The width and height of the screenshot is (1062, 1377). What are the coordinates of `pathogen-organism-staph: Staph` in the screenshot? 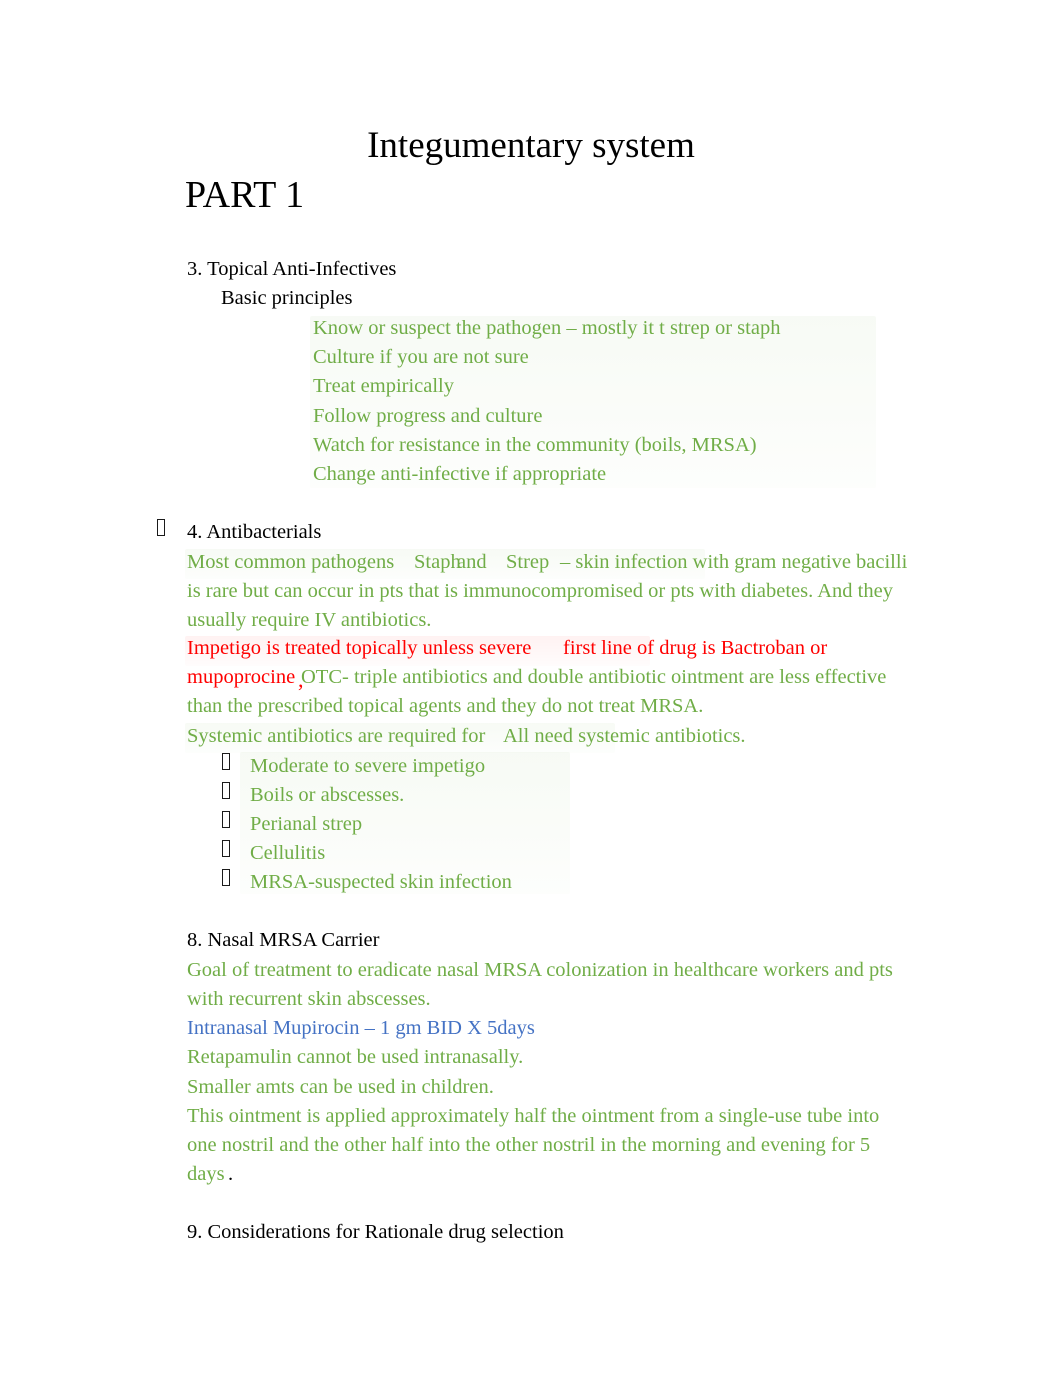 It's located at (437, 562).